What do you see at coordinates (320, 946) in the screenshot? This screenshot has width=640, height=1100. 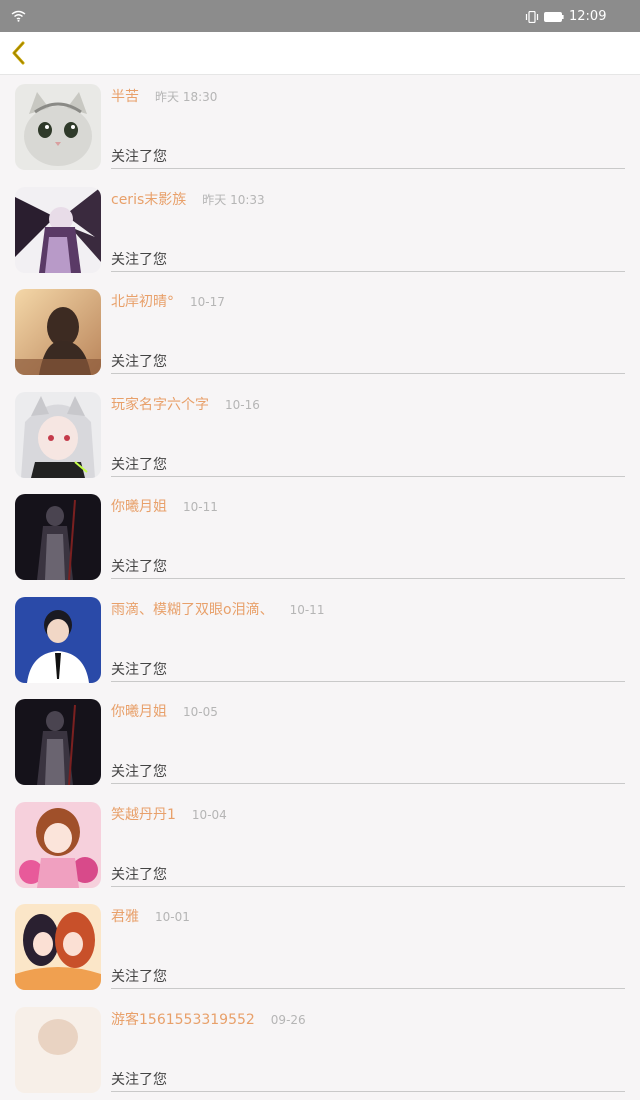 I see `list-item: 君雅10-01 关注了您` at bounding box center [320, 946].